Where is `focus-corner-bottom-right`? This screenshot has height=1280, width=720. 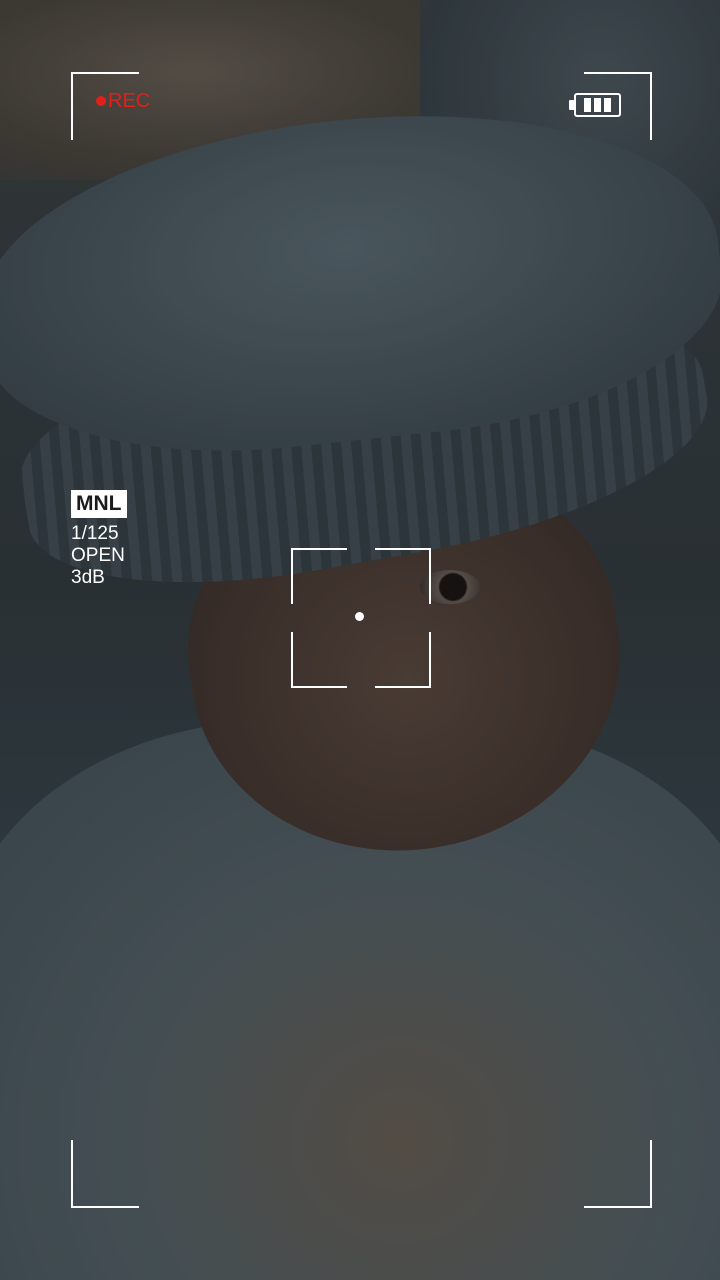
focus-corner-bottom-right is located at coordinates (403, 660).